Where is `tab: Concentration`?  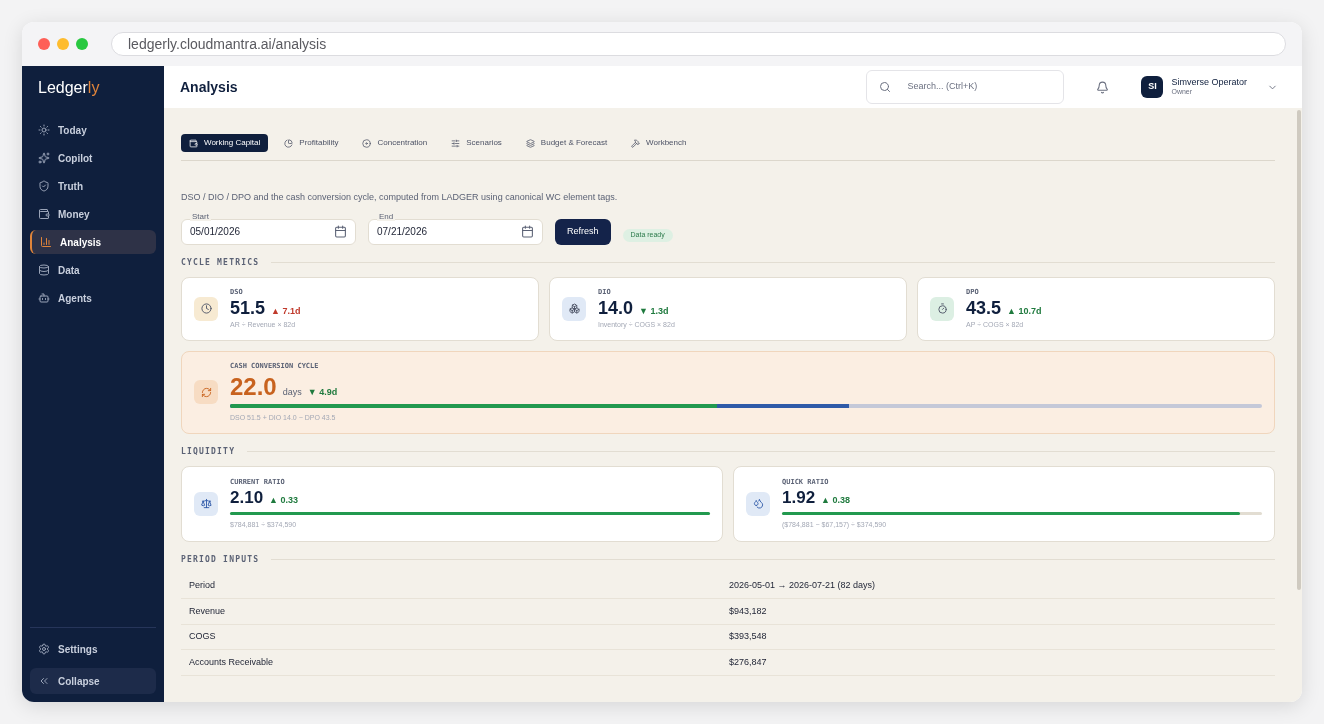
tab: Concentration is located at coordinates (395, 143).